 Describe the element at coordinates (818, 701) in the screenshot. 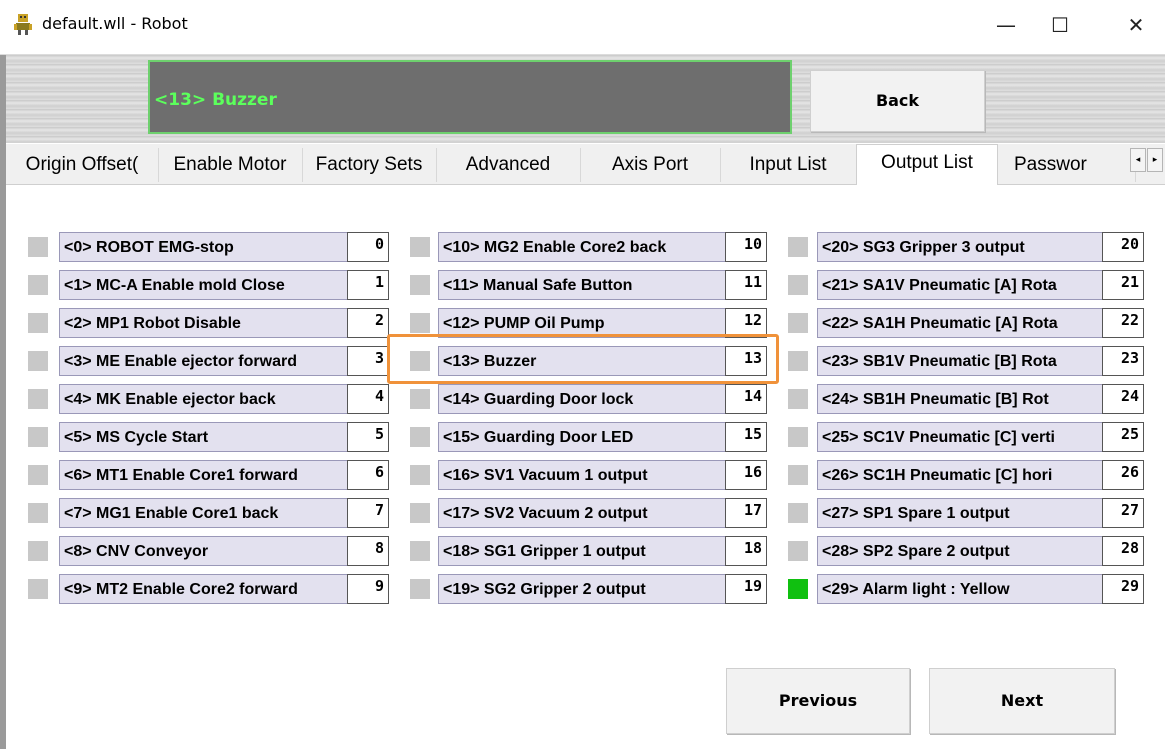

I see `previous-button: Previous` at that location.